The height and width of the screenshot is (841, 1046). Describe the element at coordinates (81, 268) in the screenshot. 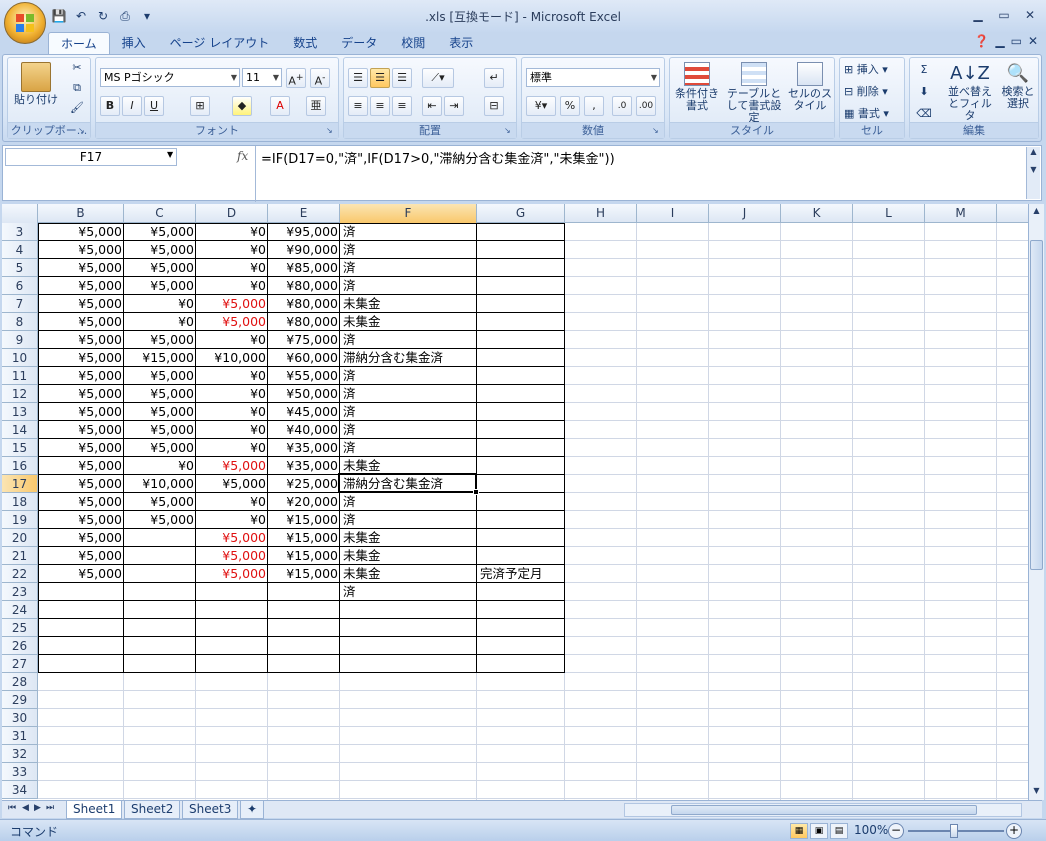

I see `cell-b5: ¥5,000` at that location.